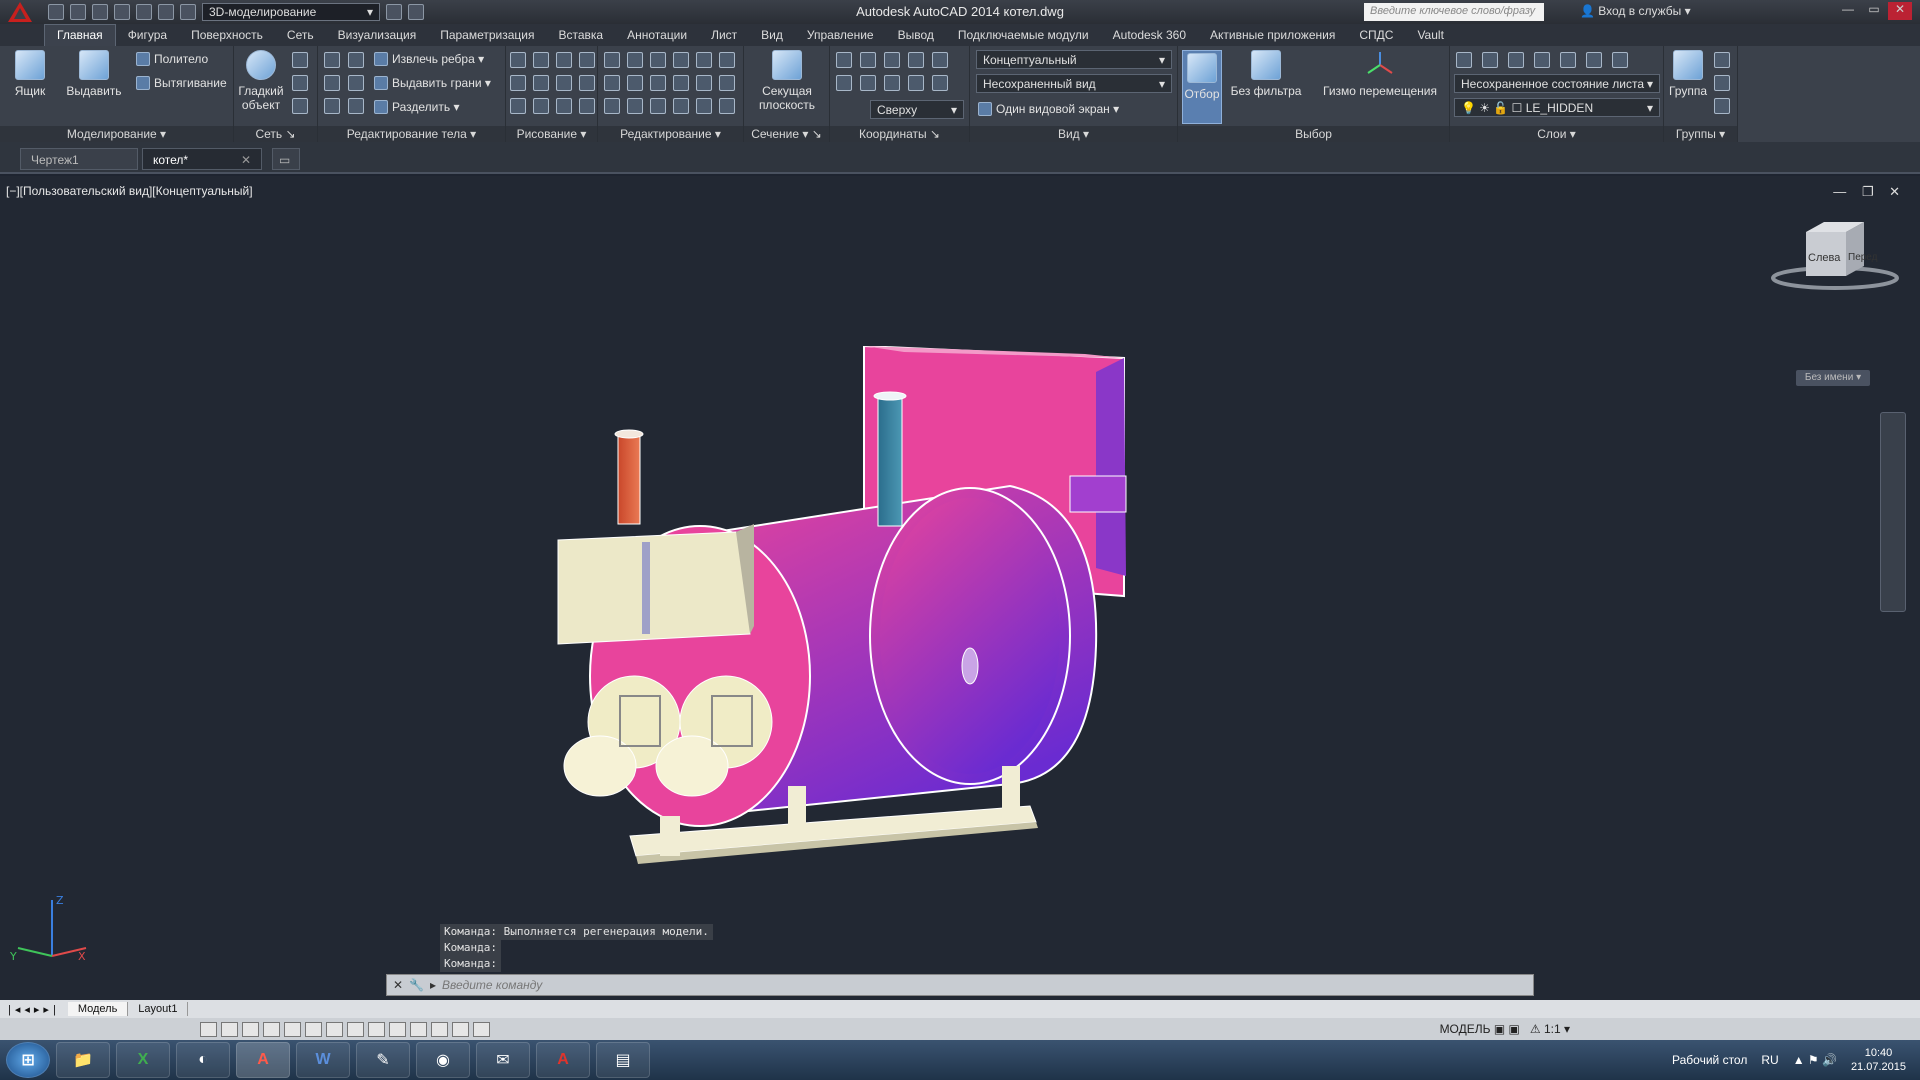 This screenshot has width=1920, height=1080. What do you see at coordinates (416, 985) in the screenshot?
I see `wrench-icon: 🔧` at bounding box center [416, 985].